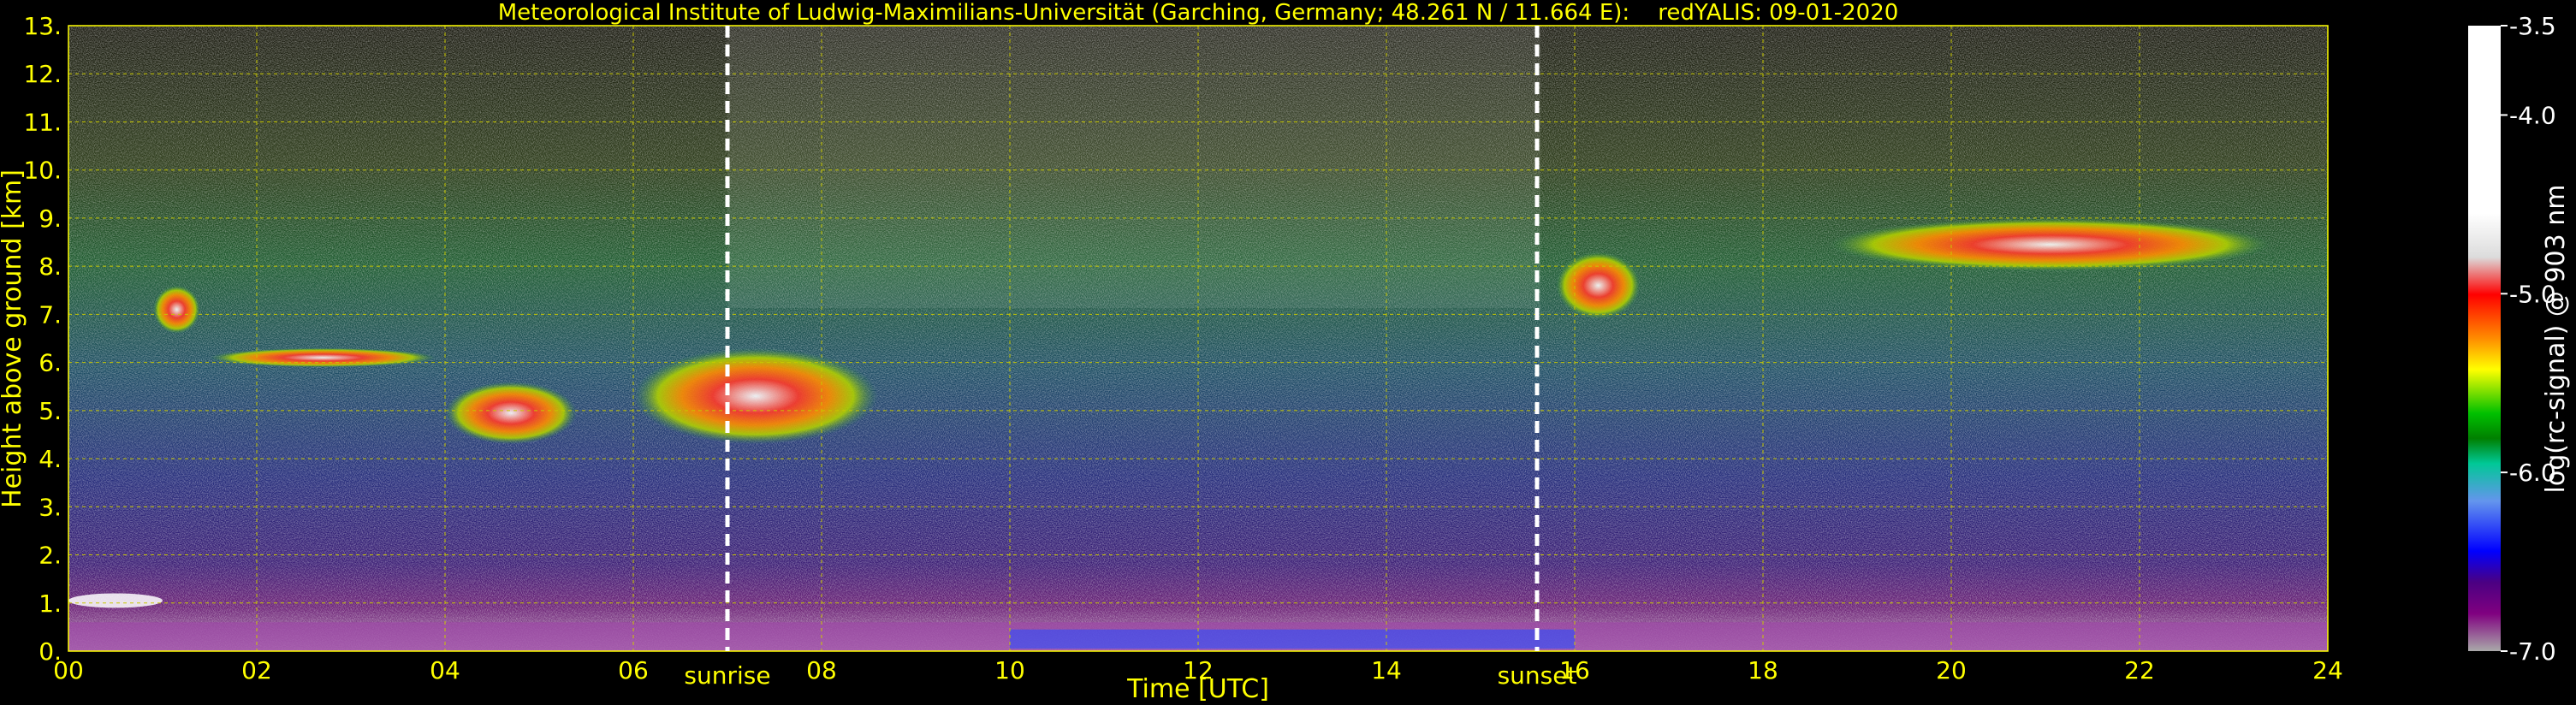  I want to click on annotation-label: sunrise, so click(727, 675).